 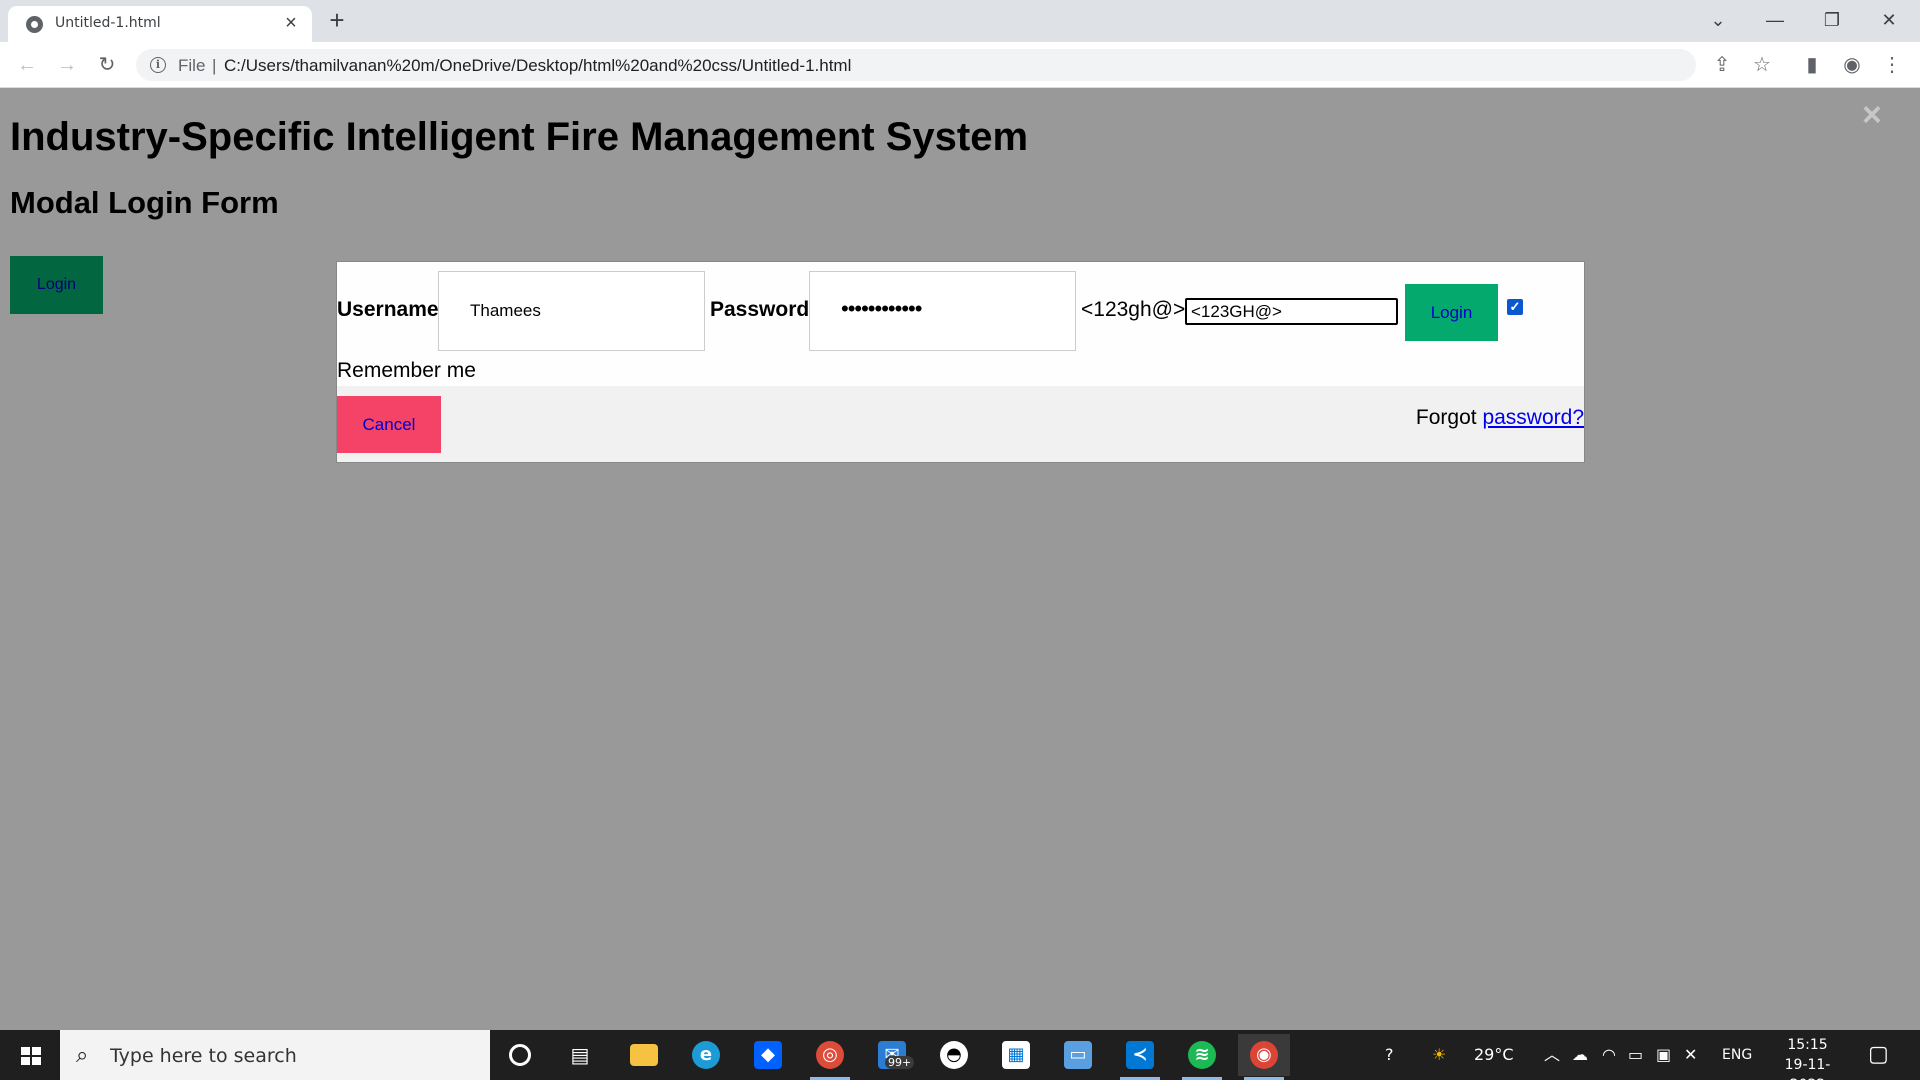 I want to click on store-icon: ▦, so click(x=1016, y=1055).